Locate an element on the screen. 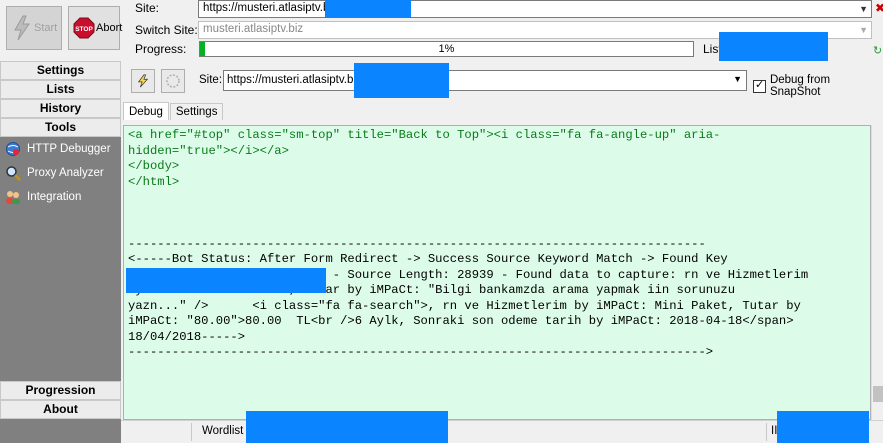 This screenshot has height=443, width=883. nav-about-button: About is located at coordinates (60, 409).